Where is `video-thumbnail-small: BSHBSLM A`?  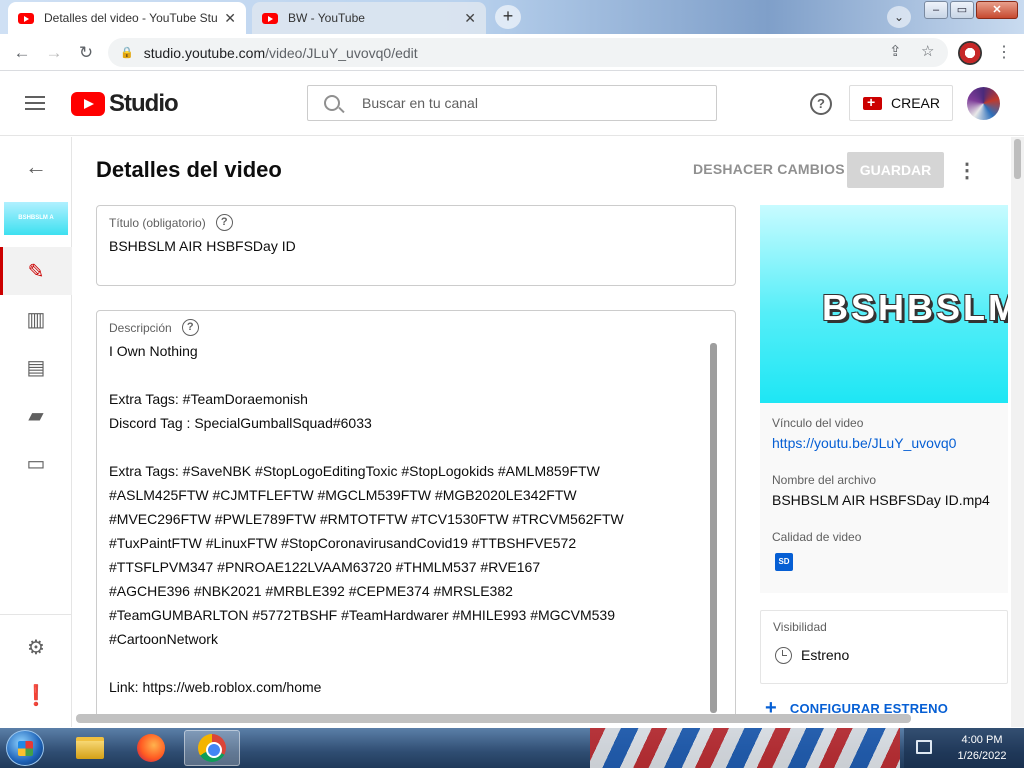
video-thumbnail-small: BSHBSLM A is located at coordinates (36, 218).